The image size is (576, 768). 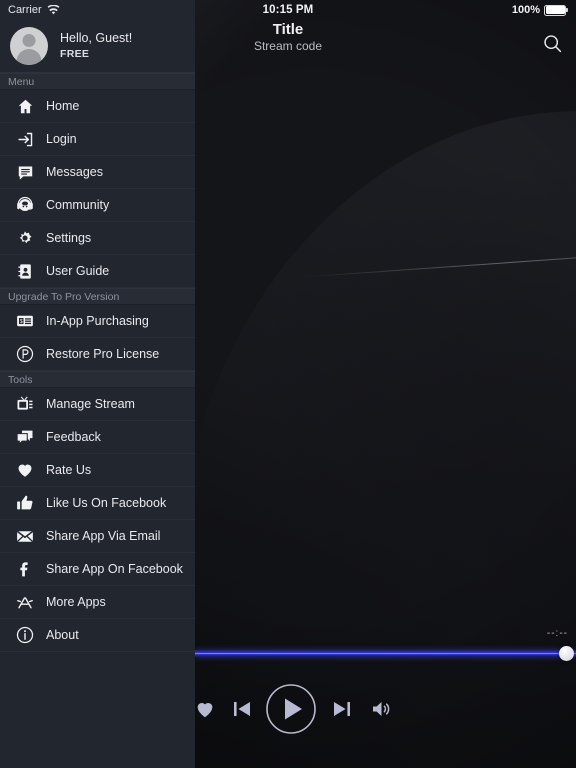 I want to click on sidebar-item-login: Login, so click(x=97, y=139).